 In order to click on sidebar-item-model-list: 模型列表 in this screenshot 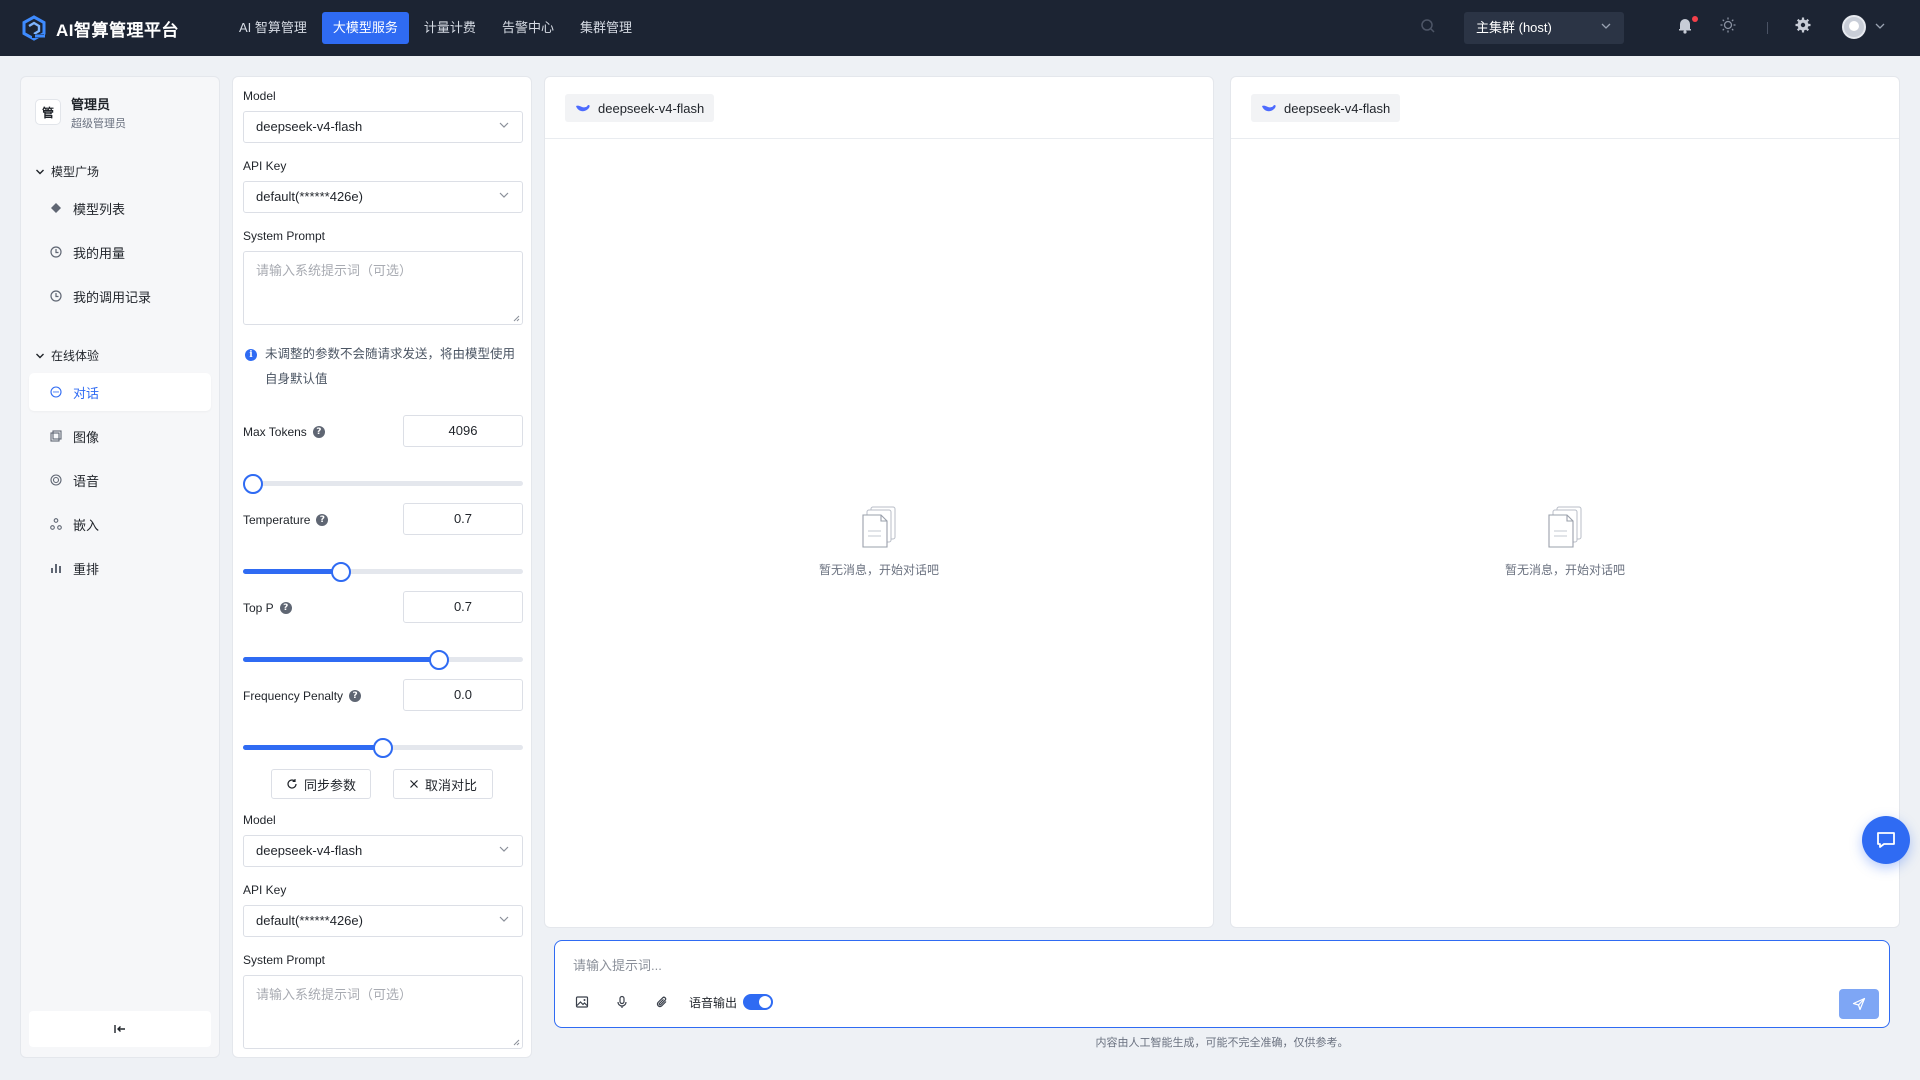, I will do `click(120, 208)`.